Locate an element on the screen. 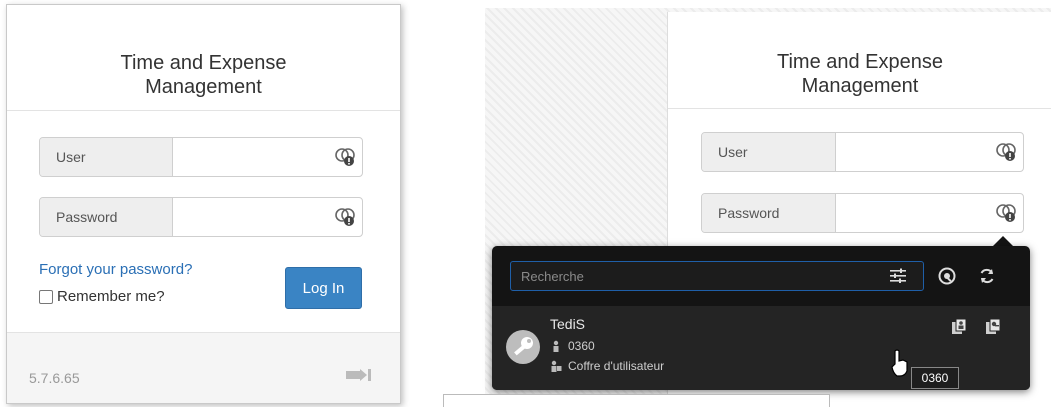 This screenshot has height=407, width=1051. copy-user-icon is located at coordinates (959, 327).